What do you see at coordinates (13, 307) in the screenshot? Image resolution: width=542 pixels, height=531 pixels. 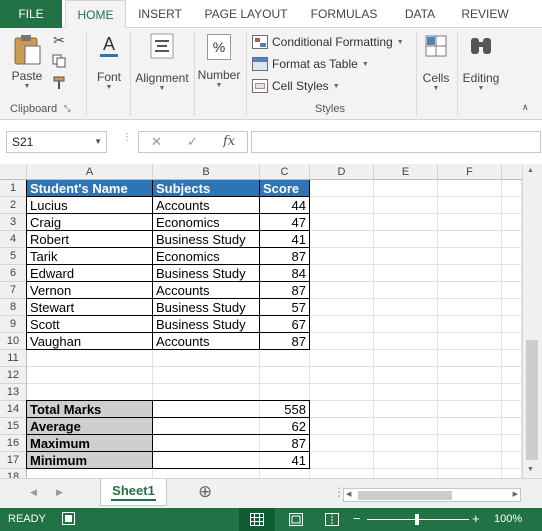 I see `row-header: 8` at bounding box center [13, 307].